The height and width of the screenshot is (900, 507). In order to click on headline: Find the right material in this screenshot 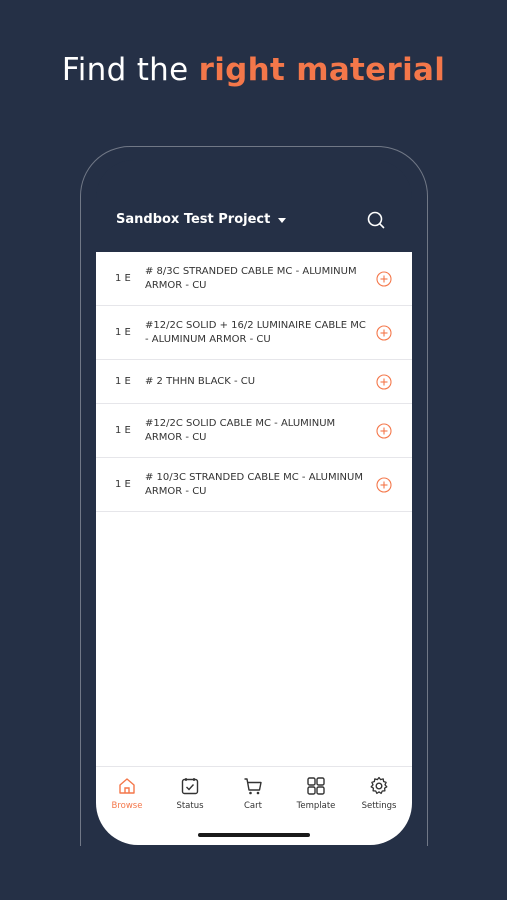, I will do `click(253, 70)`.